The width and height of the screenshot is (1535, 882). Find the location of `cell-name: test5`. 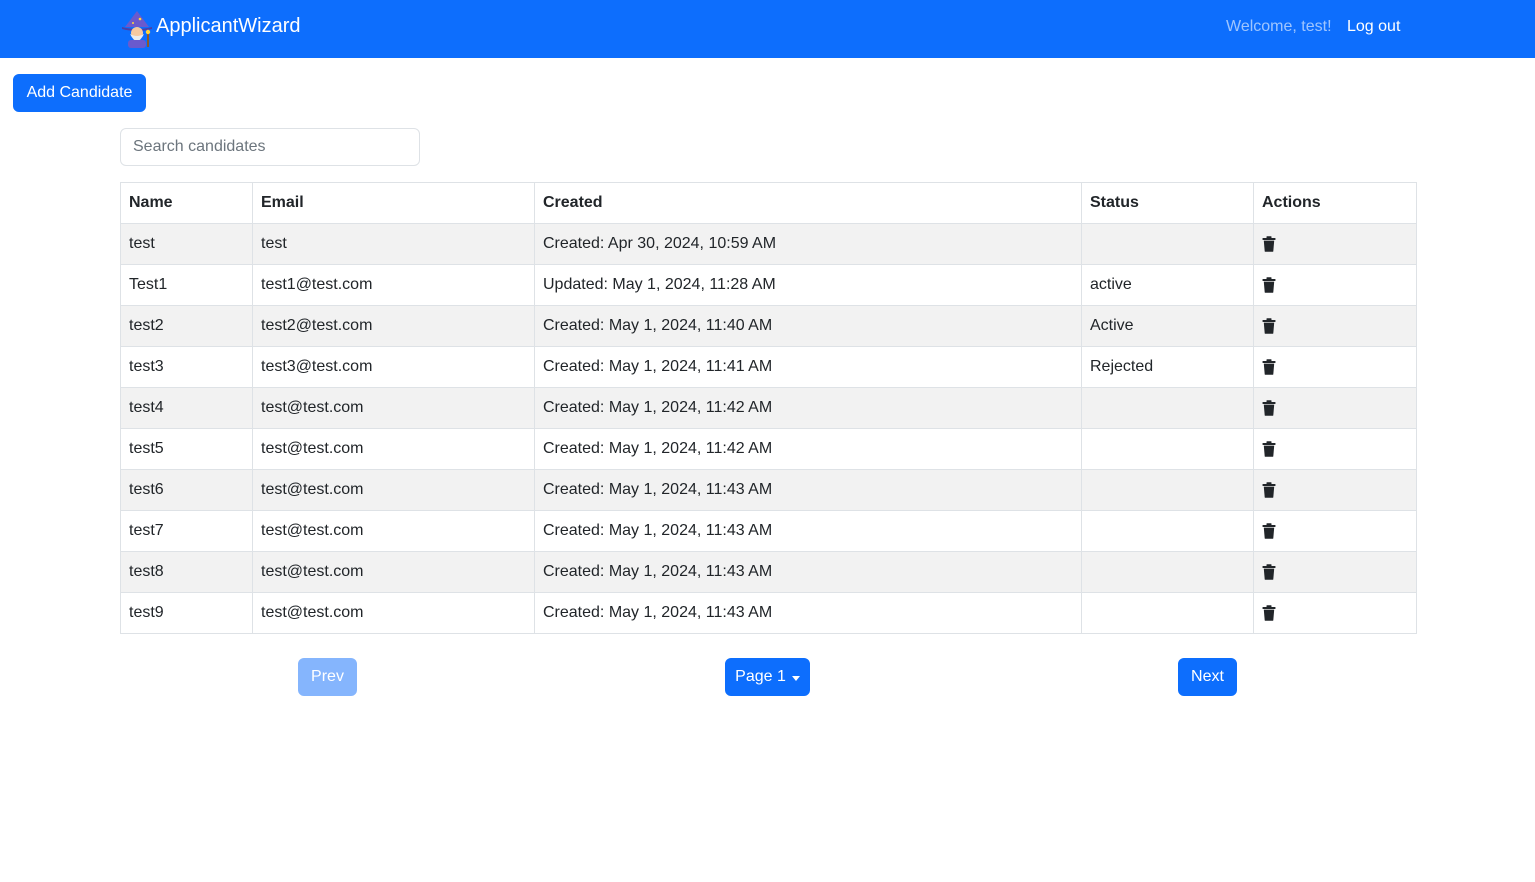

cell-name: test5 is located at coordinates (186, 449).